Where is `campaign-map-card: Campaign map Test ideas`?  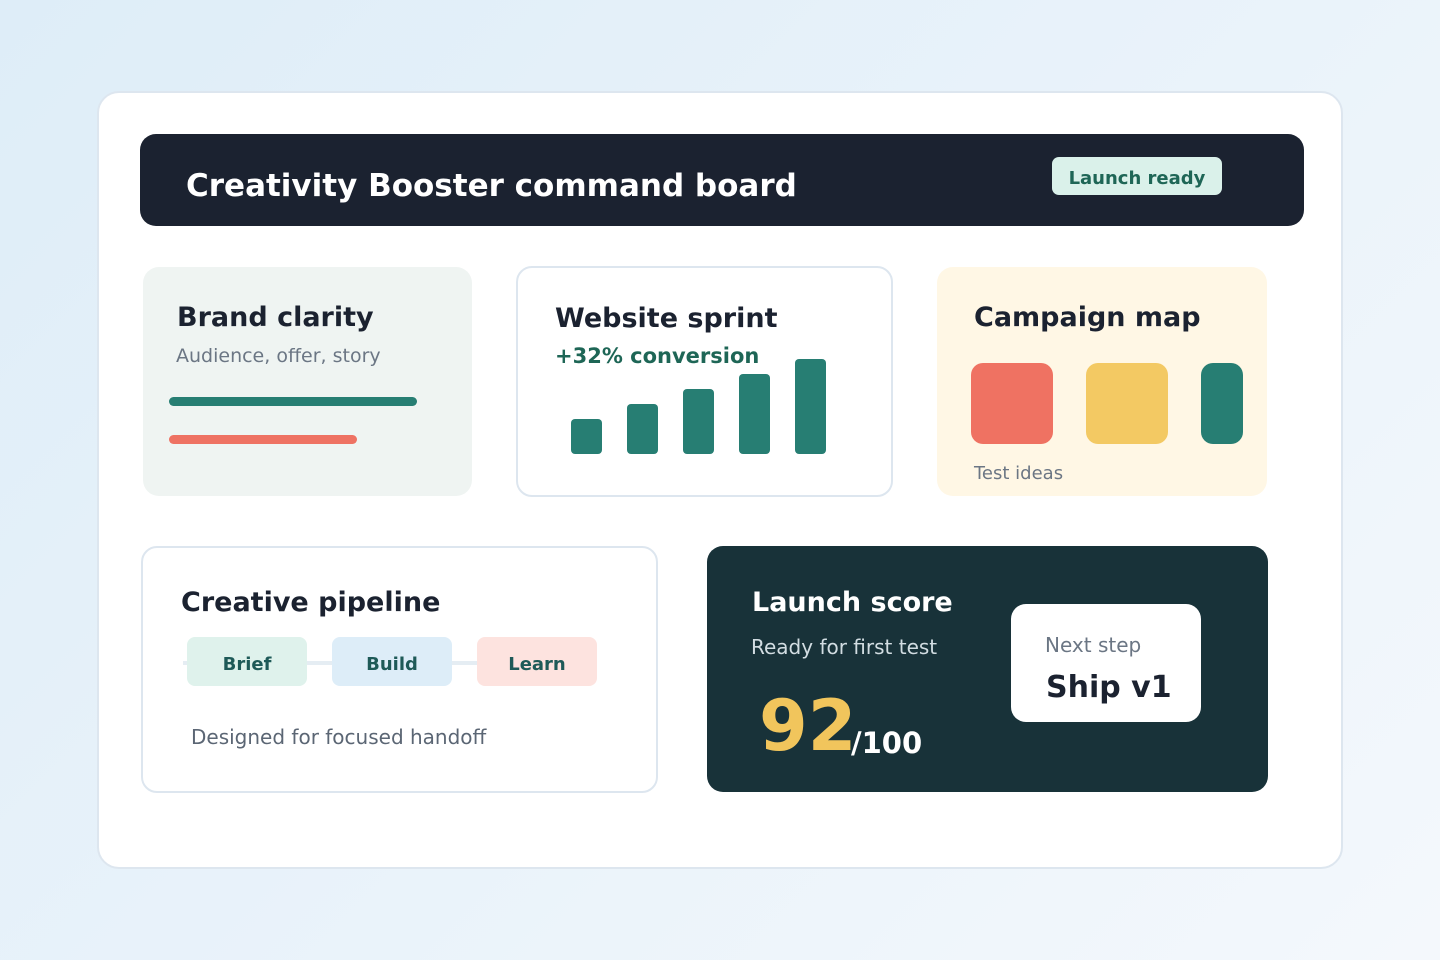
campaign-map-card: Campaign map Test ideas is located at coordinates (1102, 381).